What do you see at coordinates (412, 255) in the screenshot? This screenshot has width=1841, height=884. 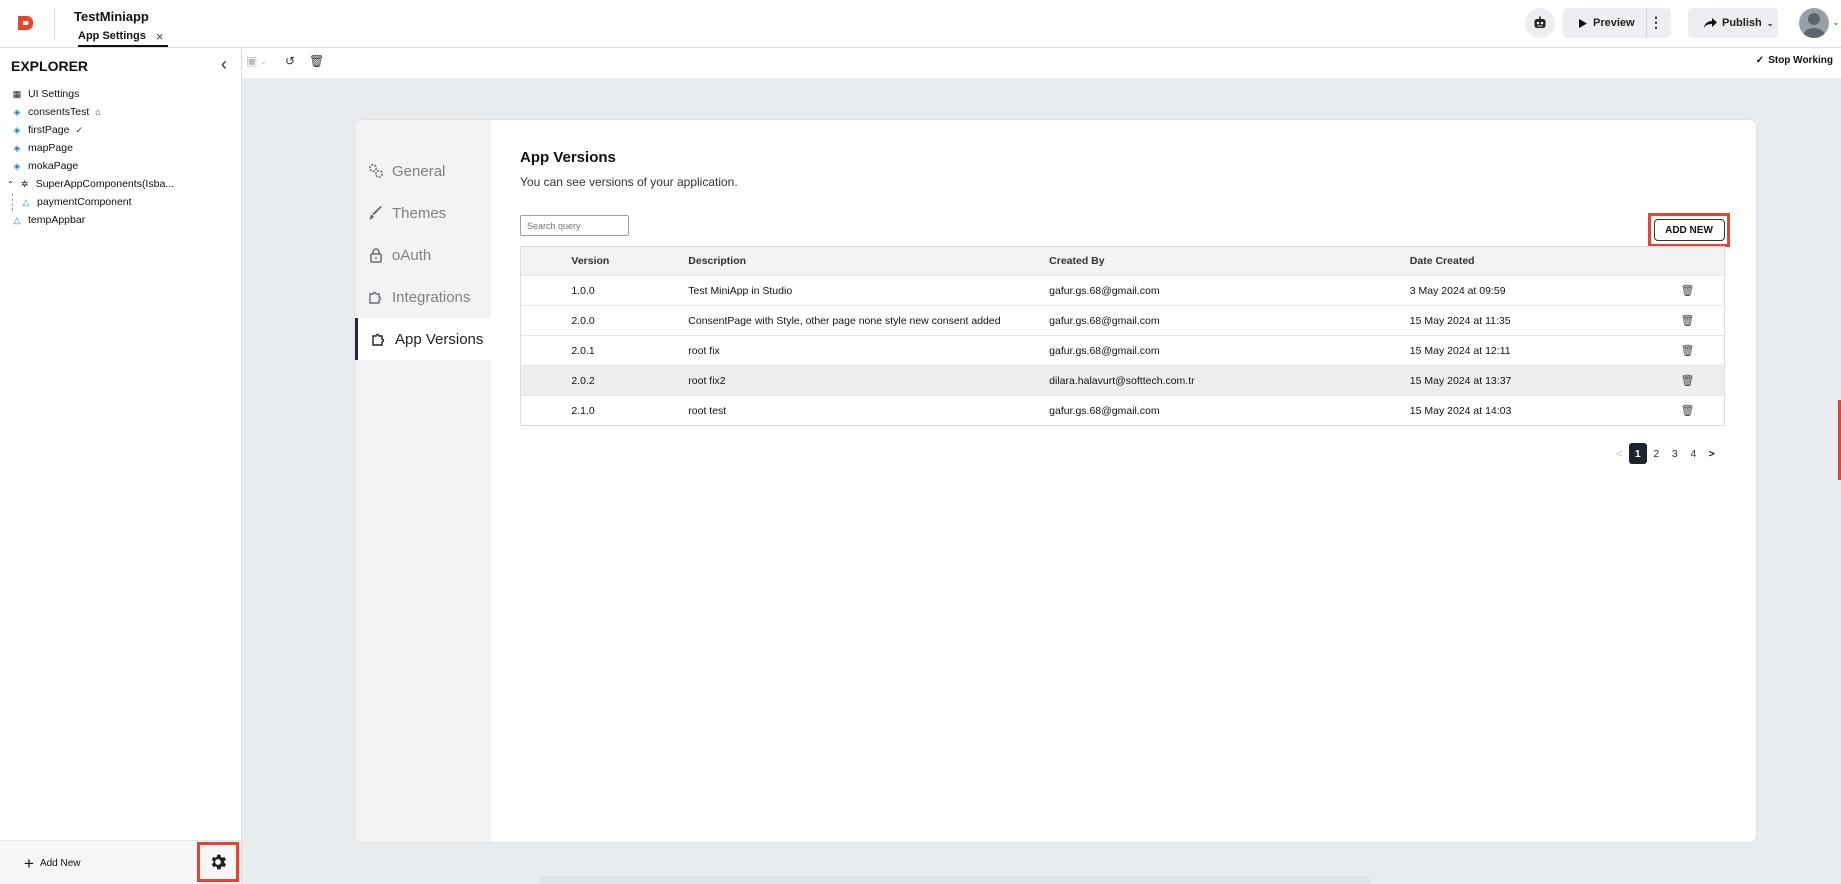 I see `nav-label: oAuth` at bounding box center [412, 255].